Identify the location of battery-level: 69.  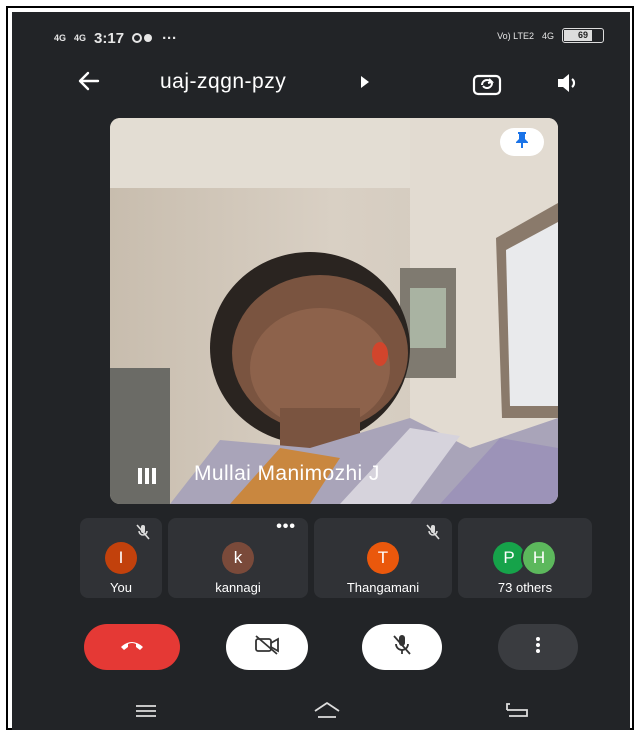
(582, 35).